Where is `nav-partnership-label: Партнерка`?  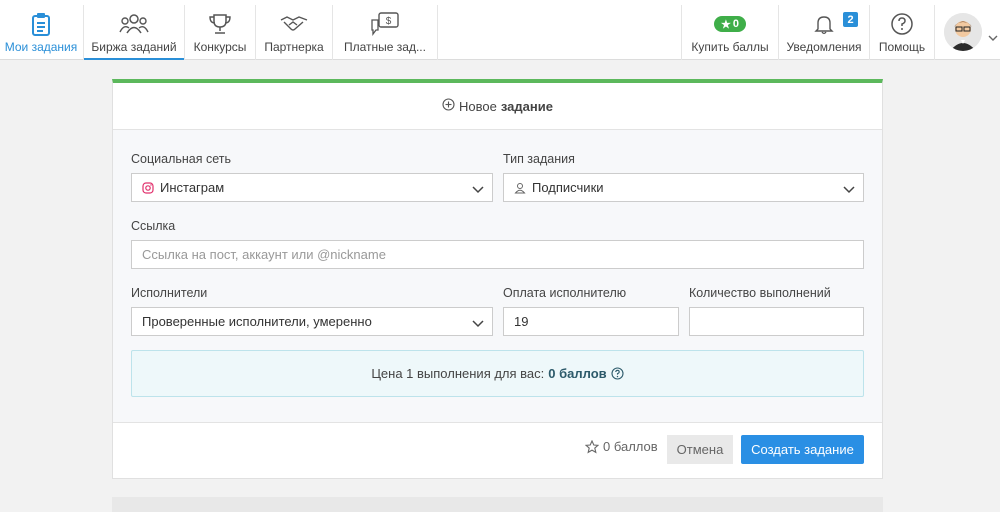
nav-partnership-label: Партнерка is located at coordinates (294, 47).